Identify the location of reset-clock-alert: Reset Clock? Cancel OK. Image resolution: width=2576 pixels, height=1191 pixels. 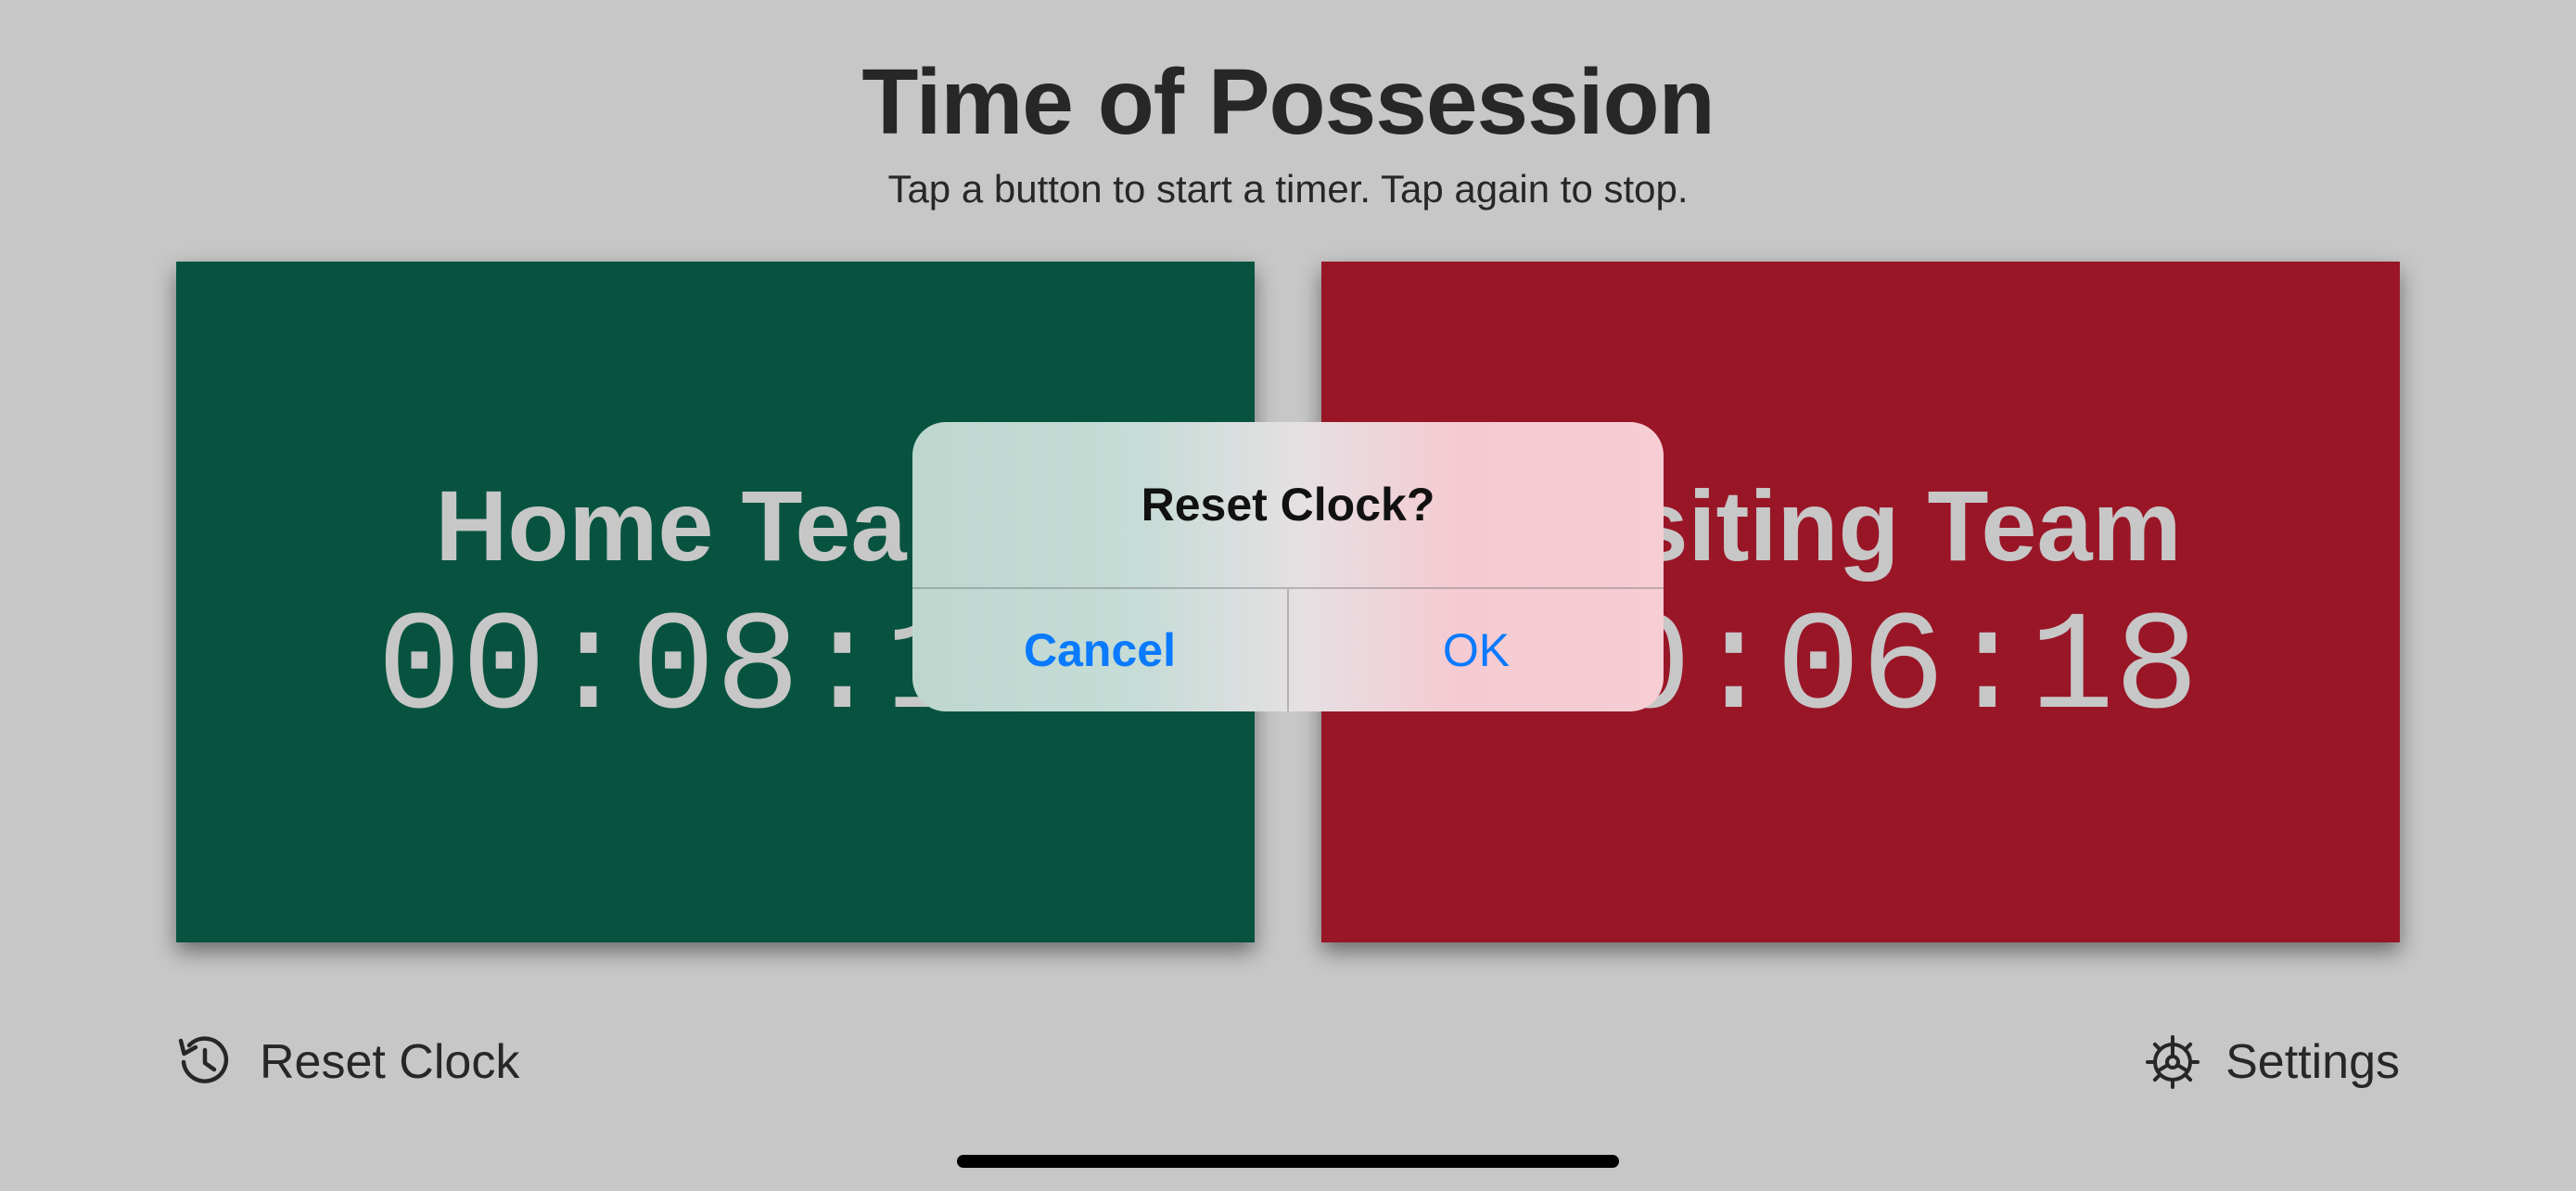
(1288, 566).